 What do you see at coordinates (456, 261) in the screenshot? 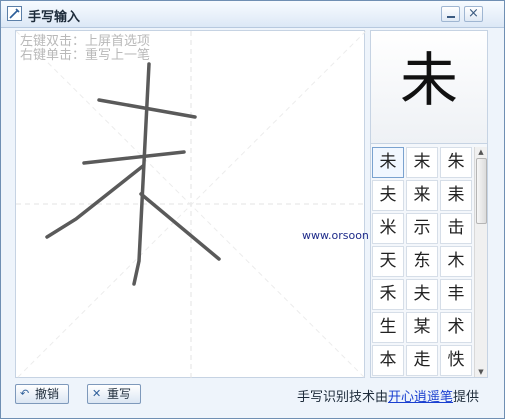
I see `candidate-char: 木` at bounding box center [456, 261].